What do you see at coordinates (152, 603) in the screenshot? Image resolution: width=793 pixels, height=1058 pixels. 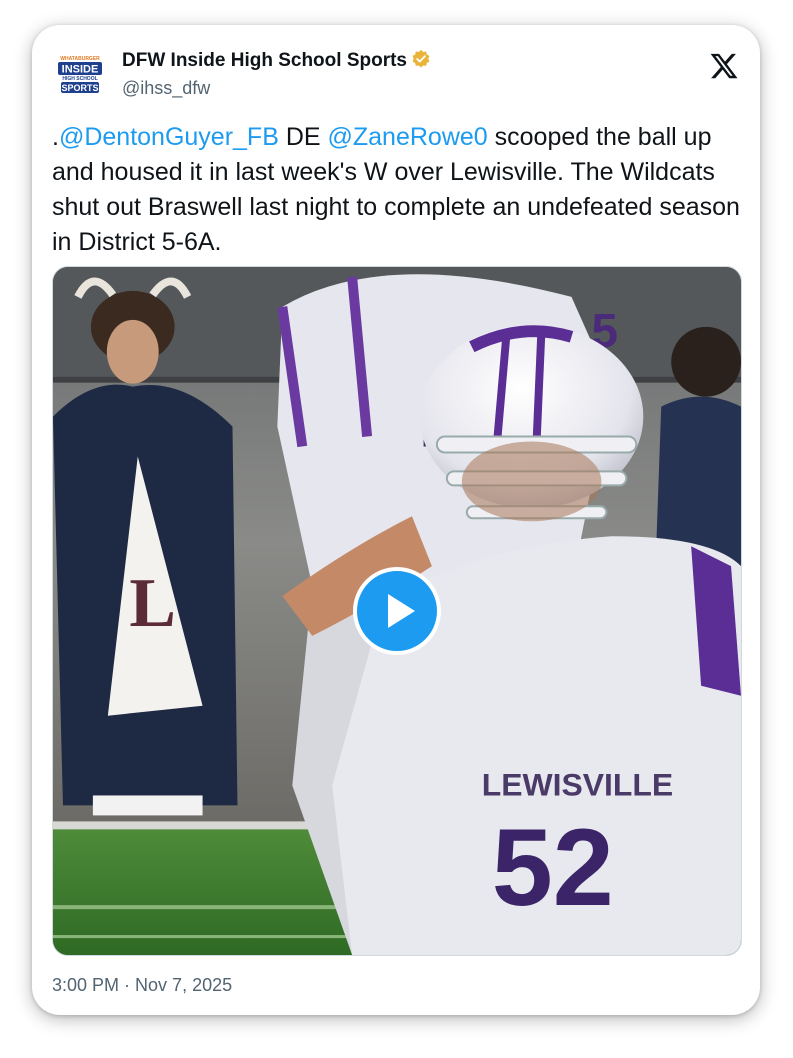 I see `svg-text: L` at bounding box center [152, 603].